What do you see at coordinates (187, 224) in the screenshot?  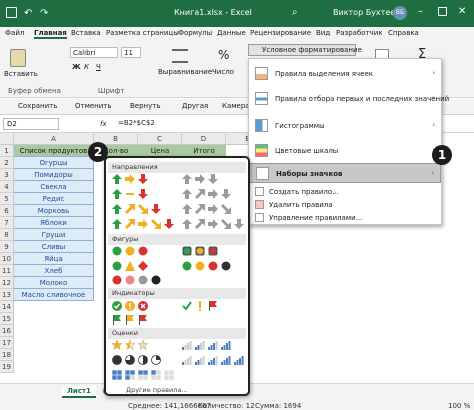 I see `arrow-up-icon` at bounding box center [187, 224].